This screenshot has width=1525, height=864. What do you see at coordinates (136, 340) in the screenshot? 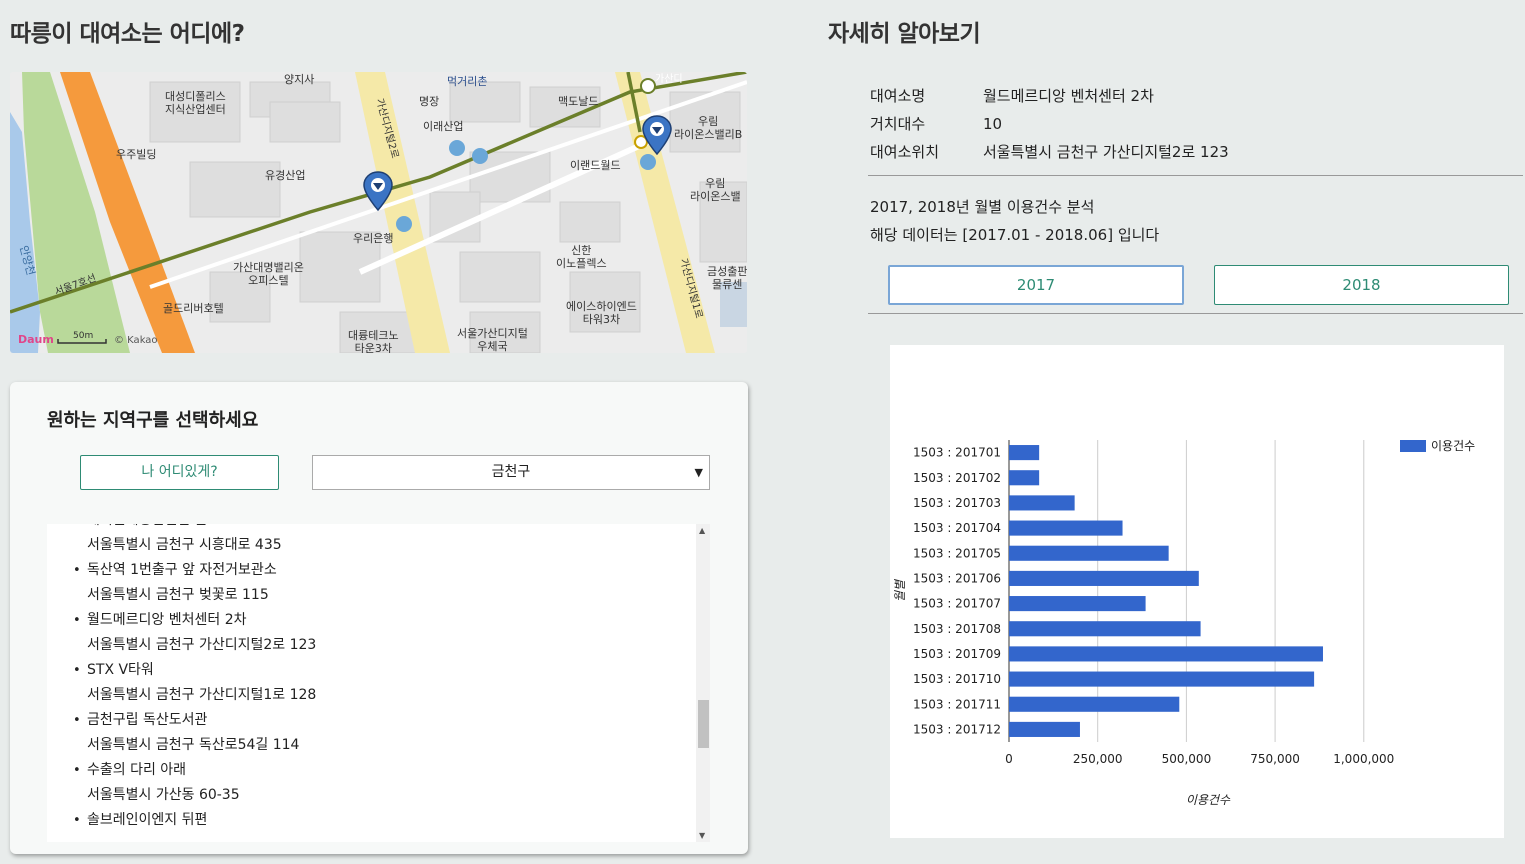
I see `map-copyright: © Kakao` at bounding box center [136, 340].